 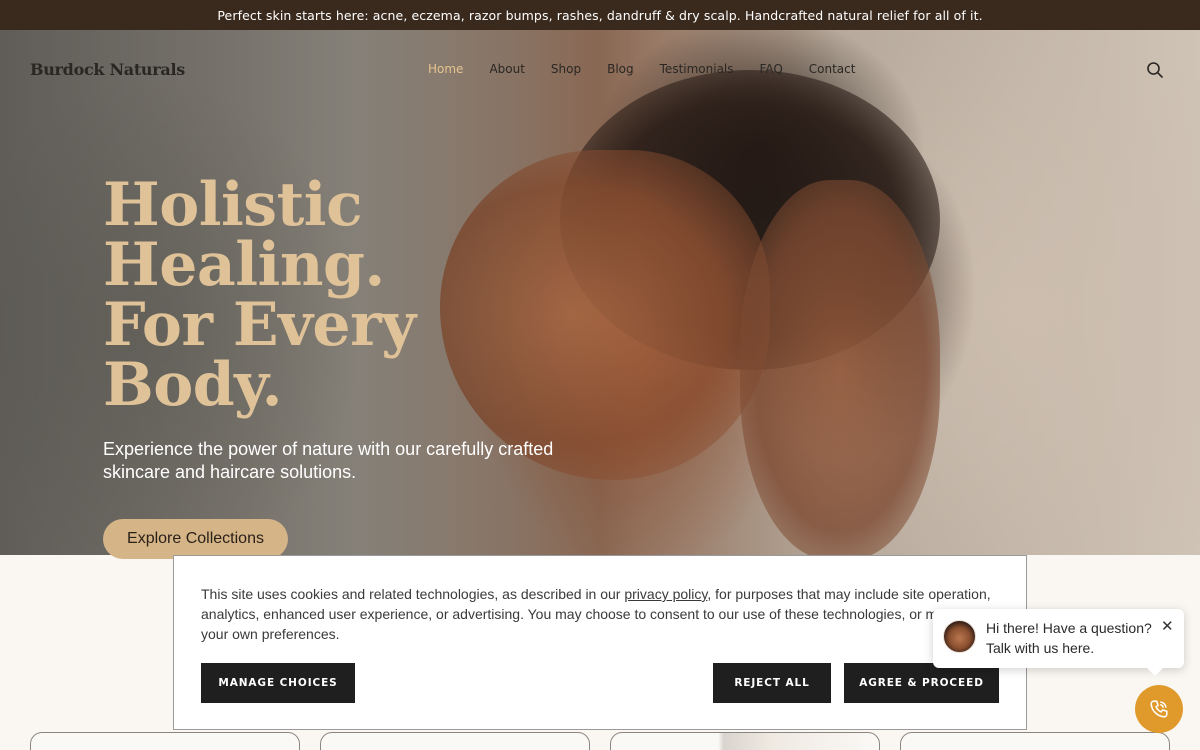 I want to click on hero-title-line: Healing., so click(x=244, y=265).